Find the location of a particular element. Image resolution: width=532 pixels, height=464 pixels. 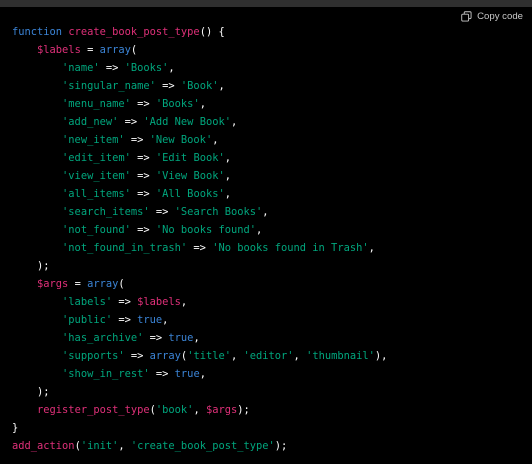

code-token: 'name' is located at coordinates (81, 68).